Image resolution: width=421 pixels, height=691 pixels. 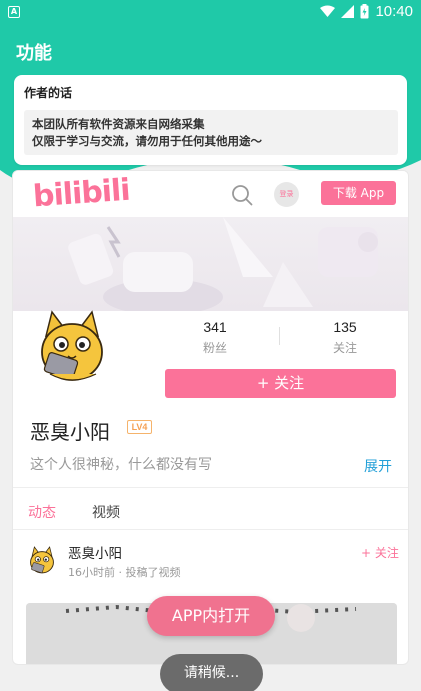 I want to click on profile-banner, so click(x=210, y=264).